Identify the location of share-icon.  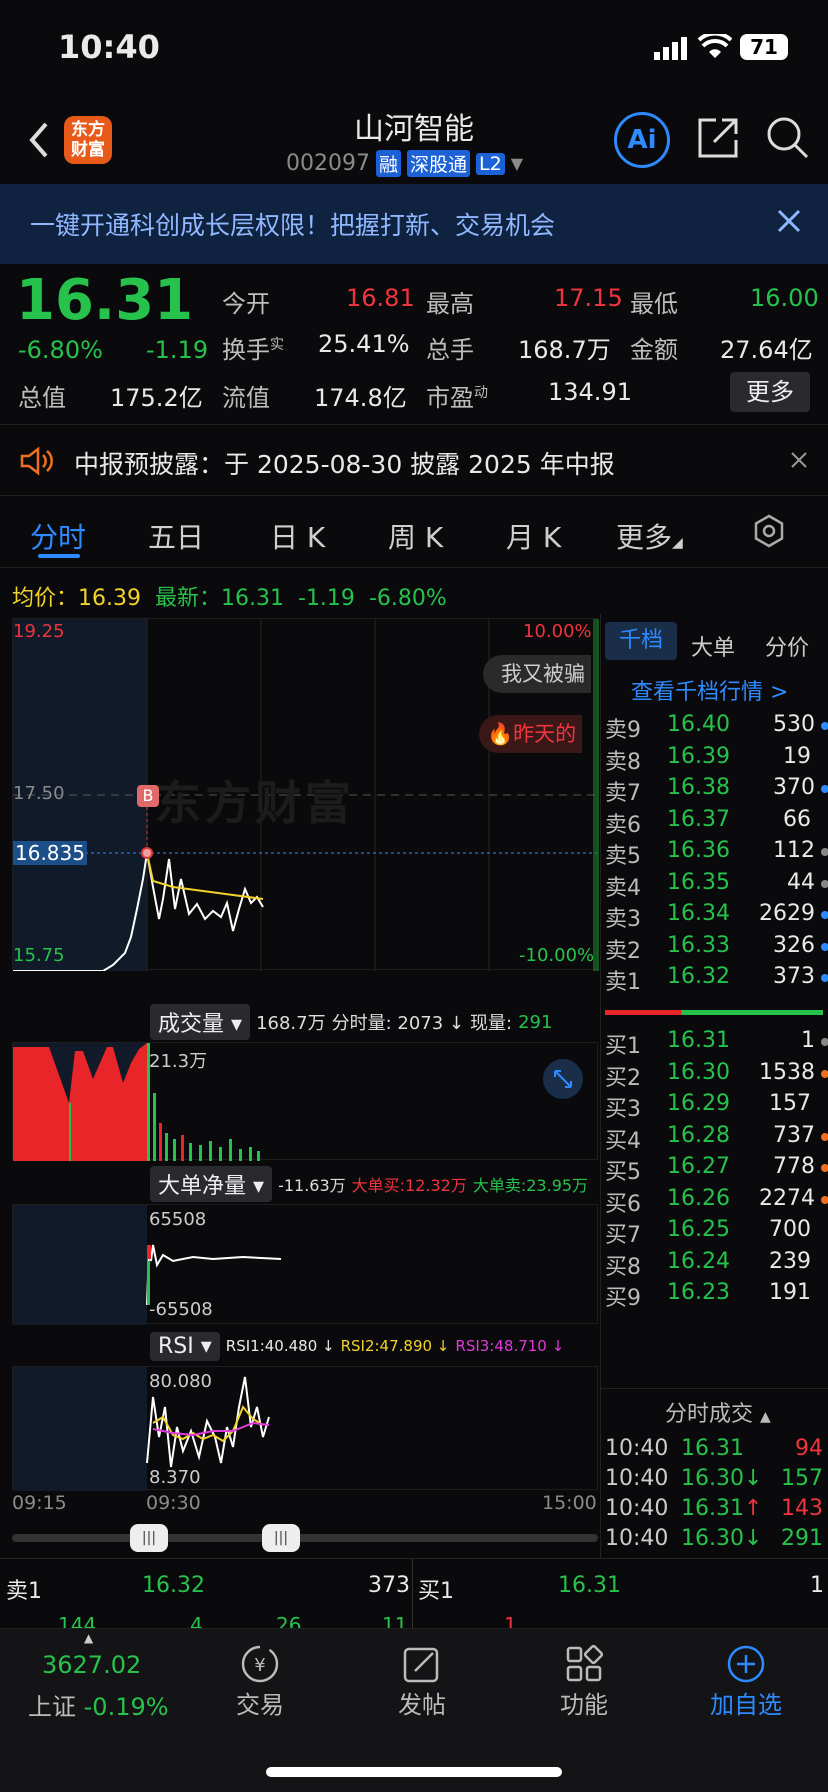
(718, 138).